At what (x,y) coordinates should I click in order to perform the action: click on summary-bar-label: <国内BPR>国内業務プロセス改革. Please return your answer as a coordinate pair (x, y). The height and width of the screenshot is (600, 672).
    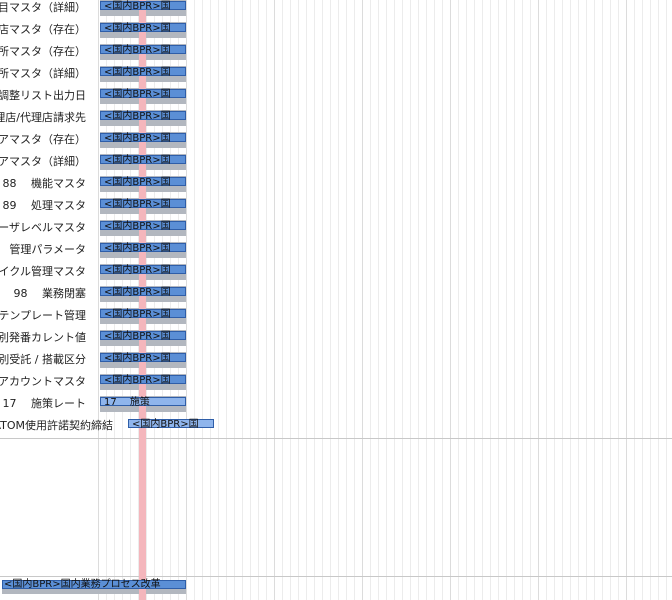
    Looking at the image, I should click on (82, 584).